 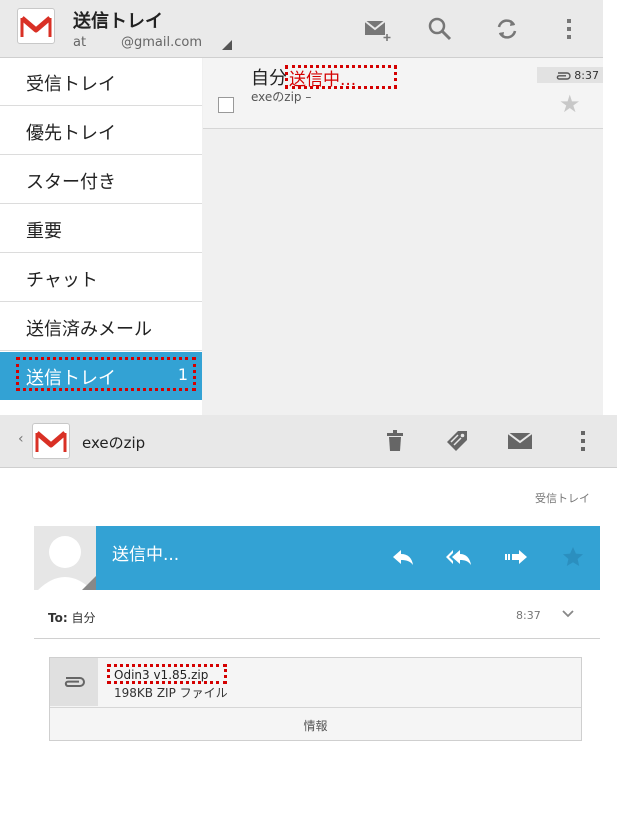 I want to click on label-tag-icon, so click(x=457, y=441).